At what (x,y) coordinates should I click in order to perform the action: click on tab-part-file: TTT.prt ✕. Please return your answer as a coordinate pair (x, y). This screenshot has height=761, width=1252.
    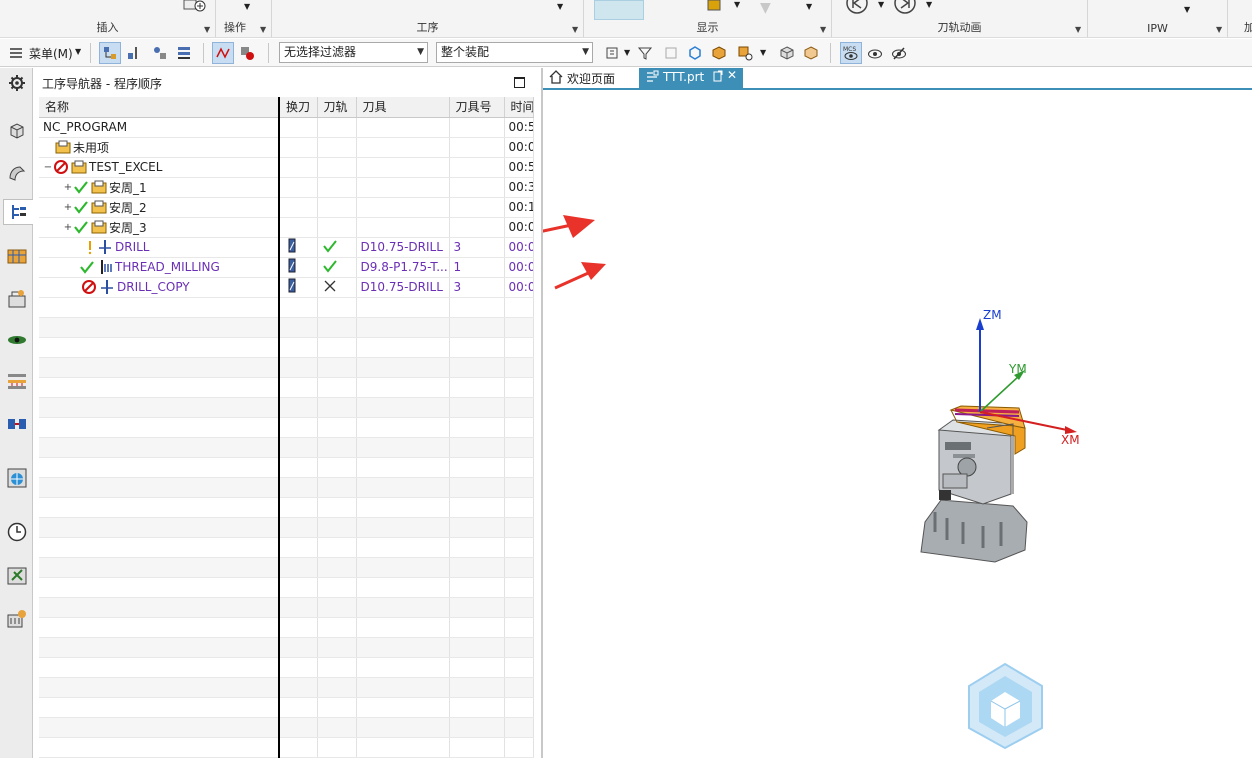
    Looking at the image, I should click on (691, 78).